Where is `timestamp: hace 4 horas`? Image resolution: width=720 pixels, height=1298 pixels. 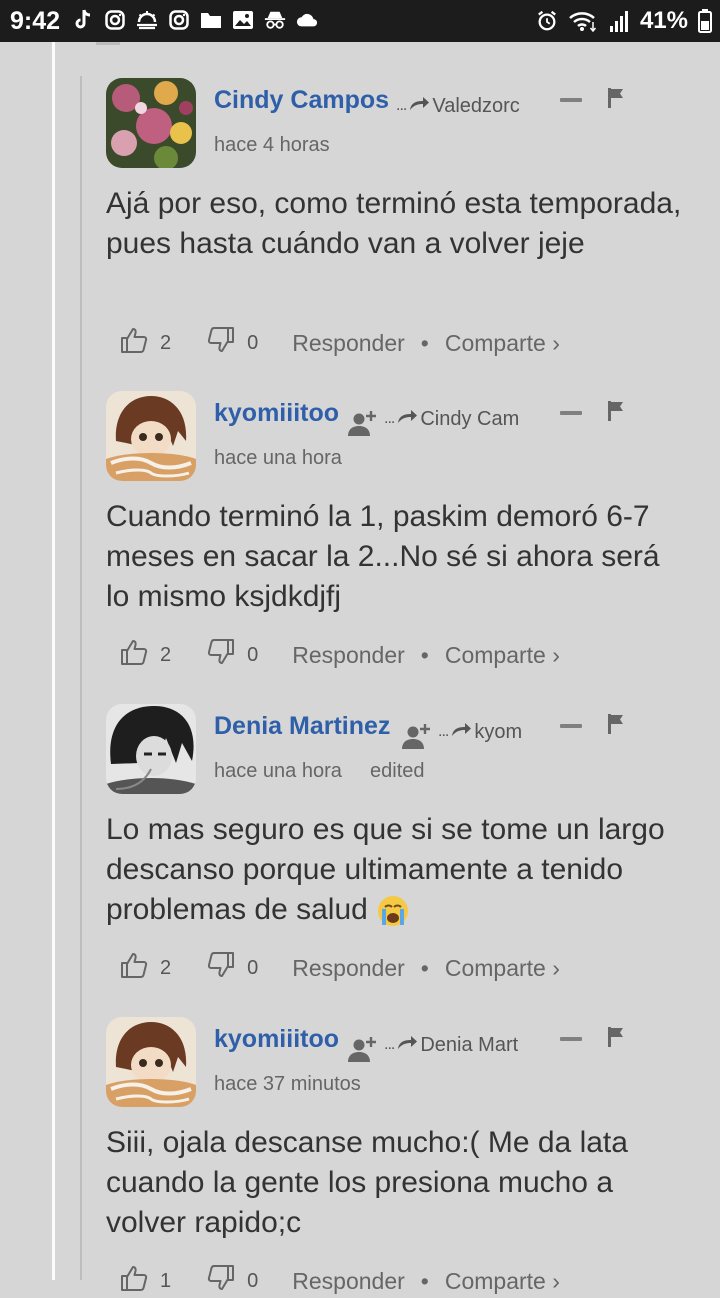 timestamp: hace 4 horas is located at coordinates (272, 145).